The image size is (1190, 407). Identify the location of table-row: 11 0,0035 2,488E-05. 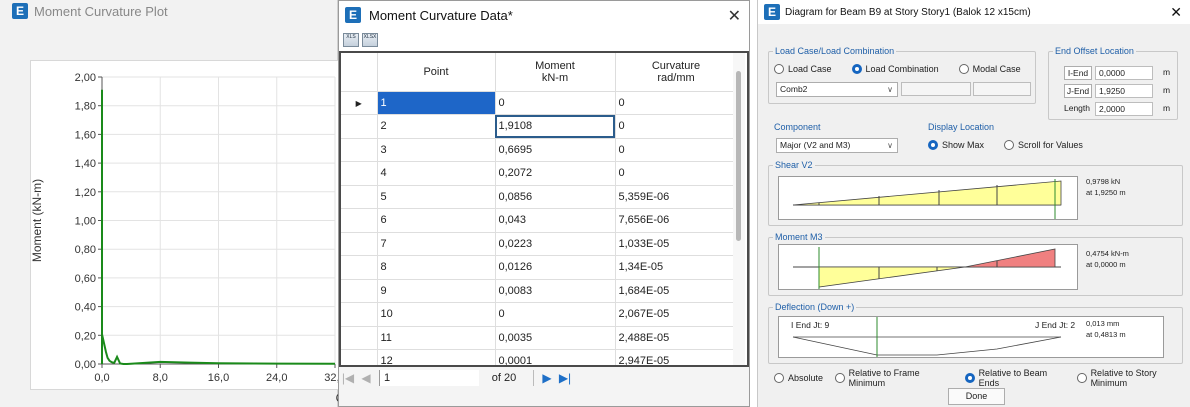
(539, 337).